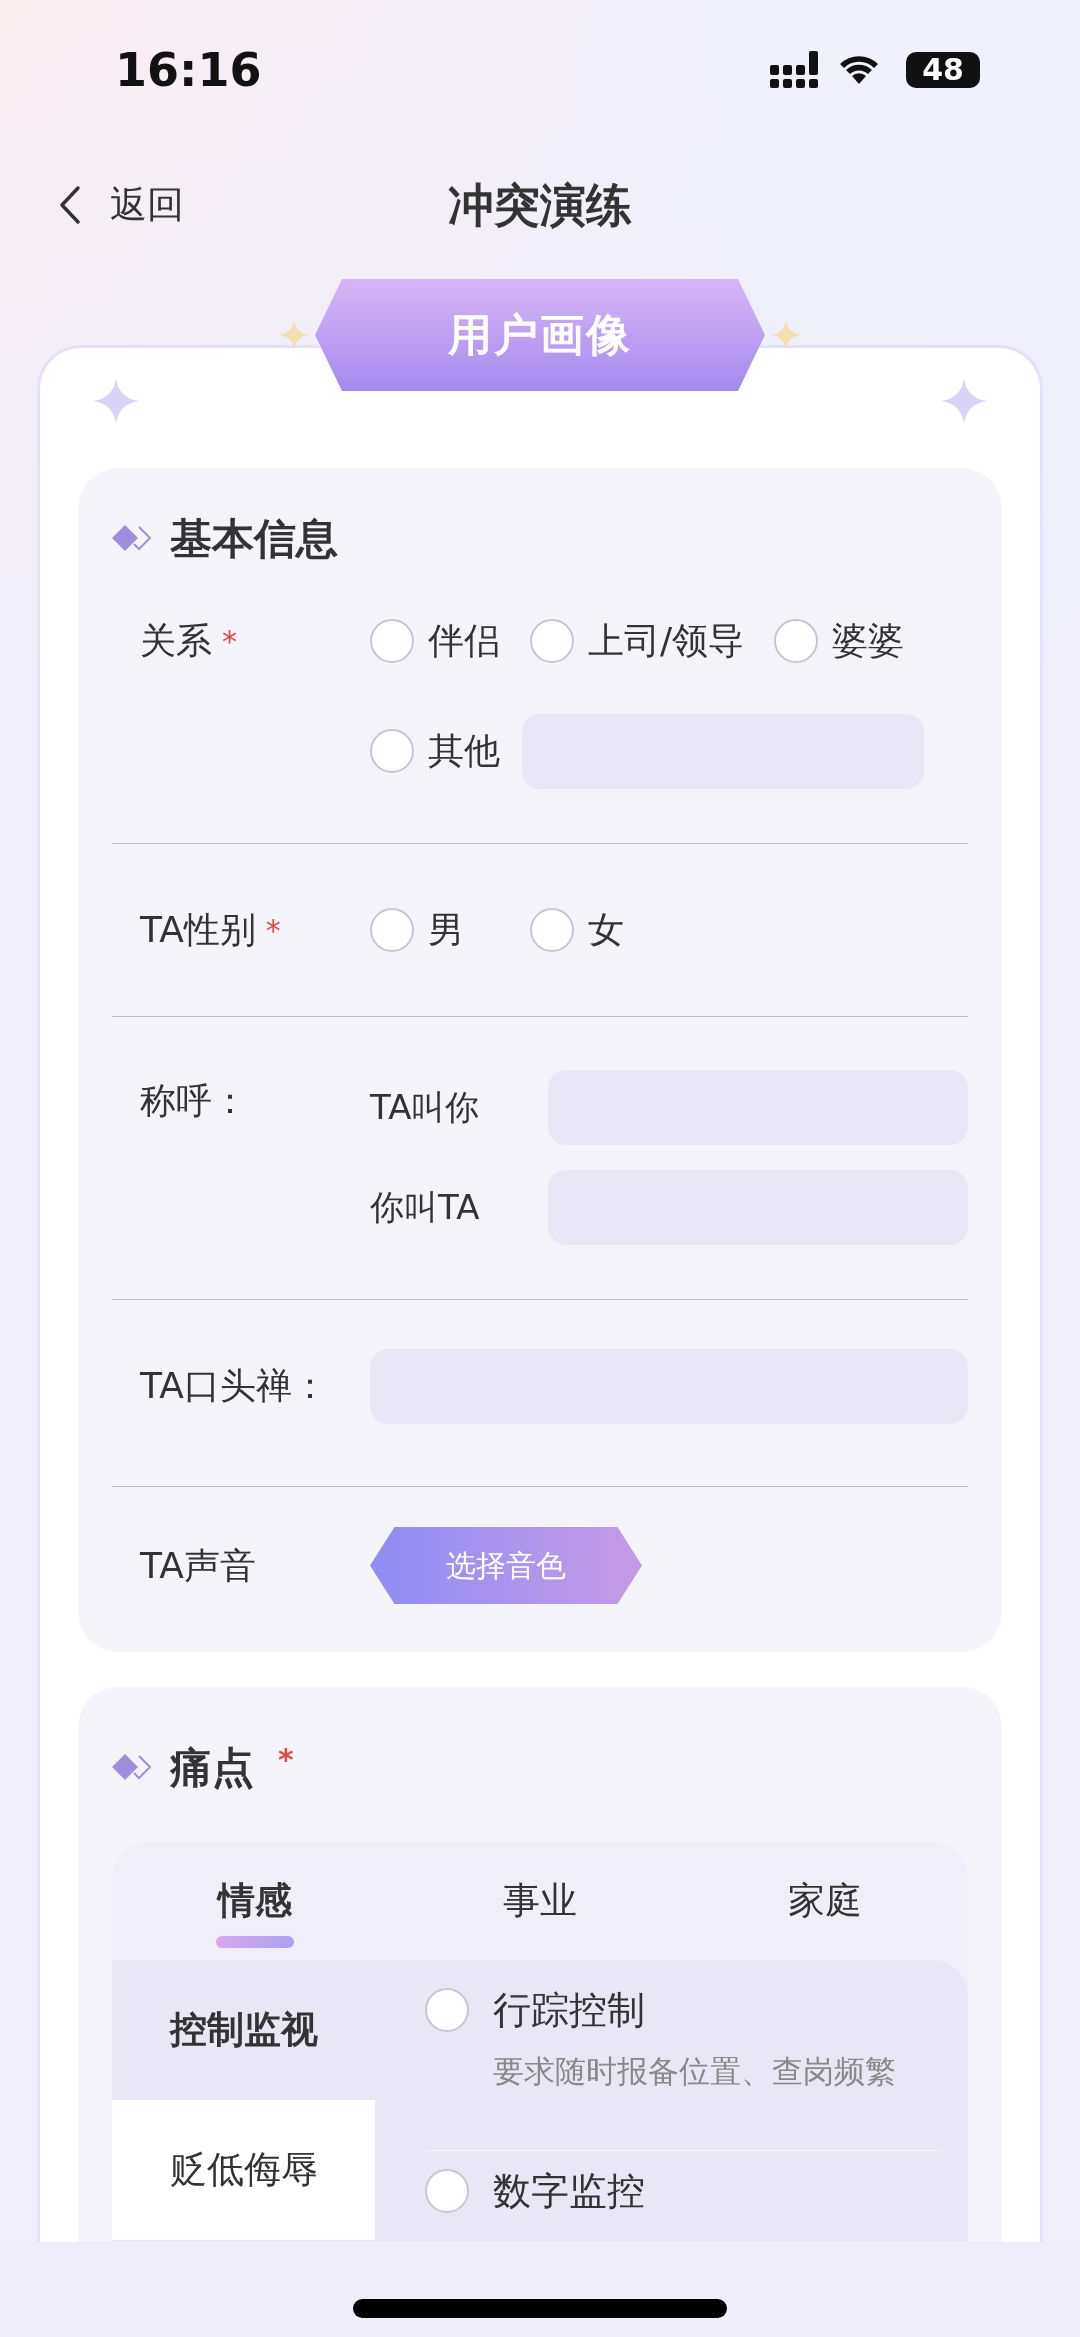  What do you see at coordinates (540, 335) in the screenshot?
I see `title-ribbon: 用户画像` at bounding box center [540, 335].